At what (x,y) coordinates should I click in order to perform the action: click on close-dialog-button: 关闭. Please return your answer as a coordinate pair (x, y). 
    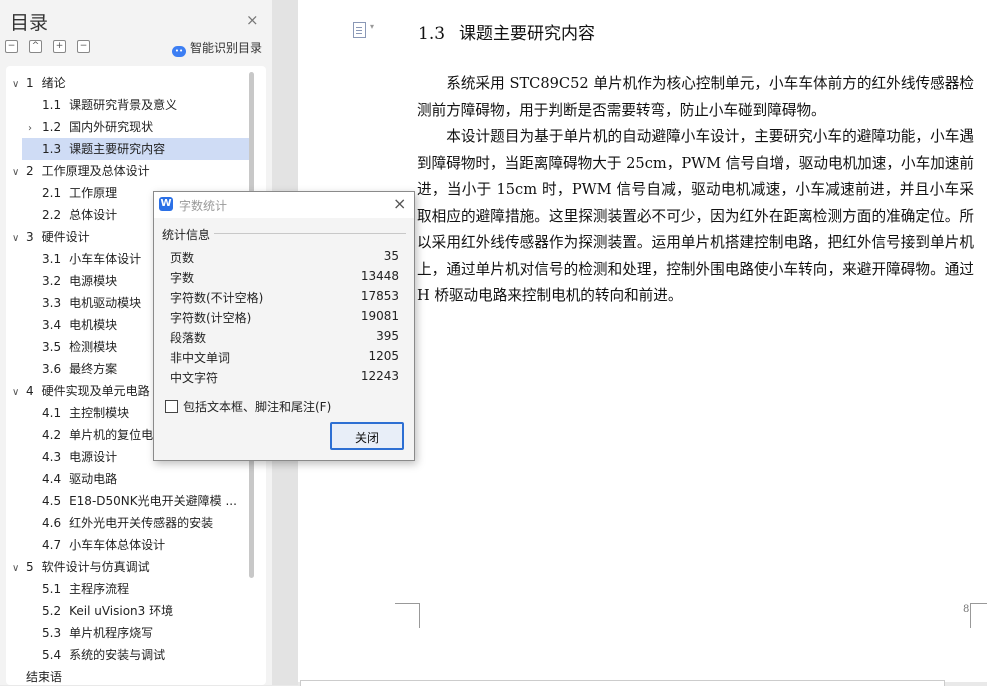
    Looking at the image, I should click on (367, 436).